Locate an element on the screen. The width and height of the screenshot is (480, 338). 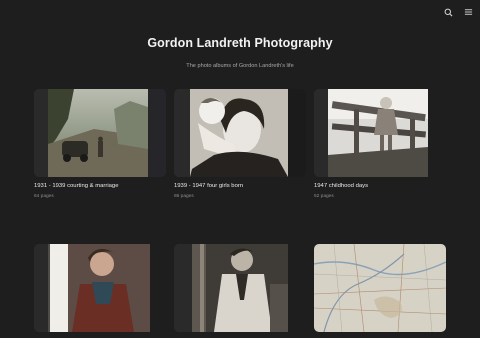
top-toolbar is located at coordinates (458, 12).